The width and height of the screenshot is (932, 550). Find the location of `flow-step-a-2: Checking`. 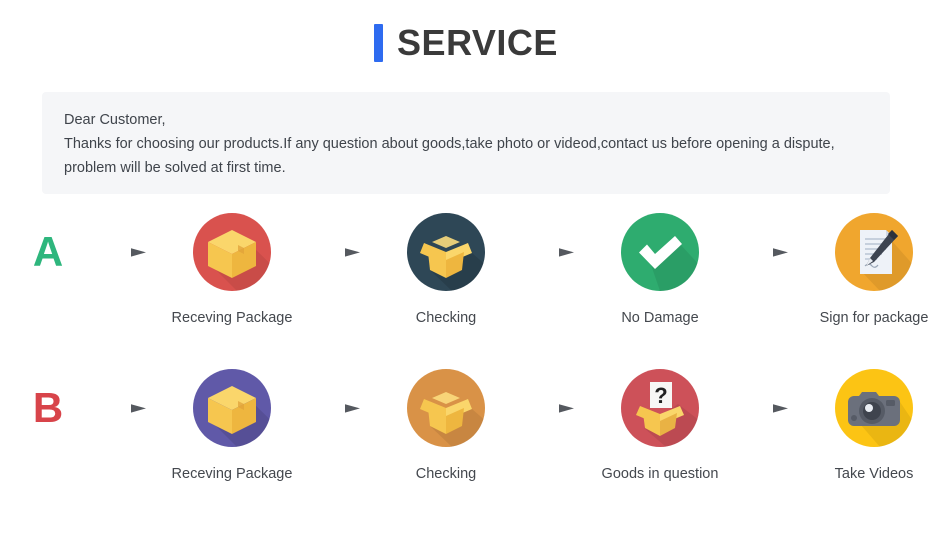

flow-step-a-2: Checking is located at coordinates (446, 270).